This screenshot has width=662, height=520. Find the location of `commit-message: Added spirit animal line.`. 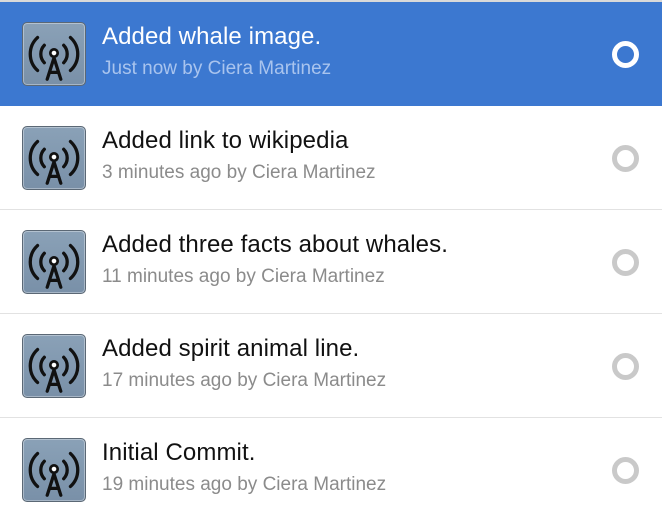

commit-message: Added spirit animal line. is located at coordinates (231, 348).